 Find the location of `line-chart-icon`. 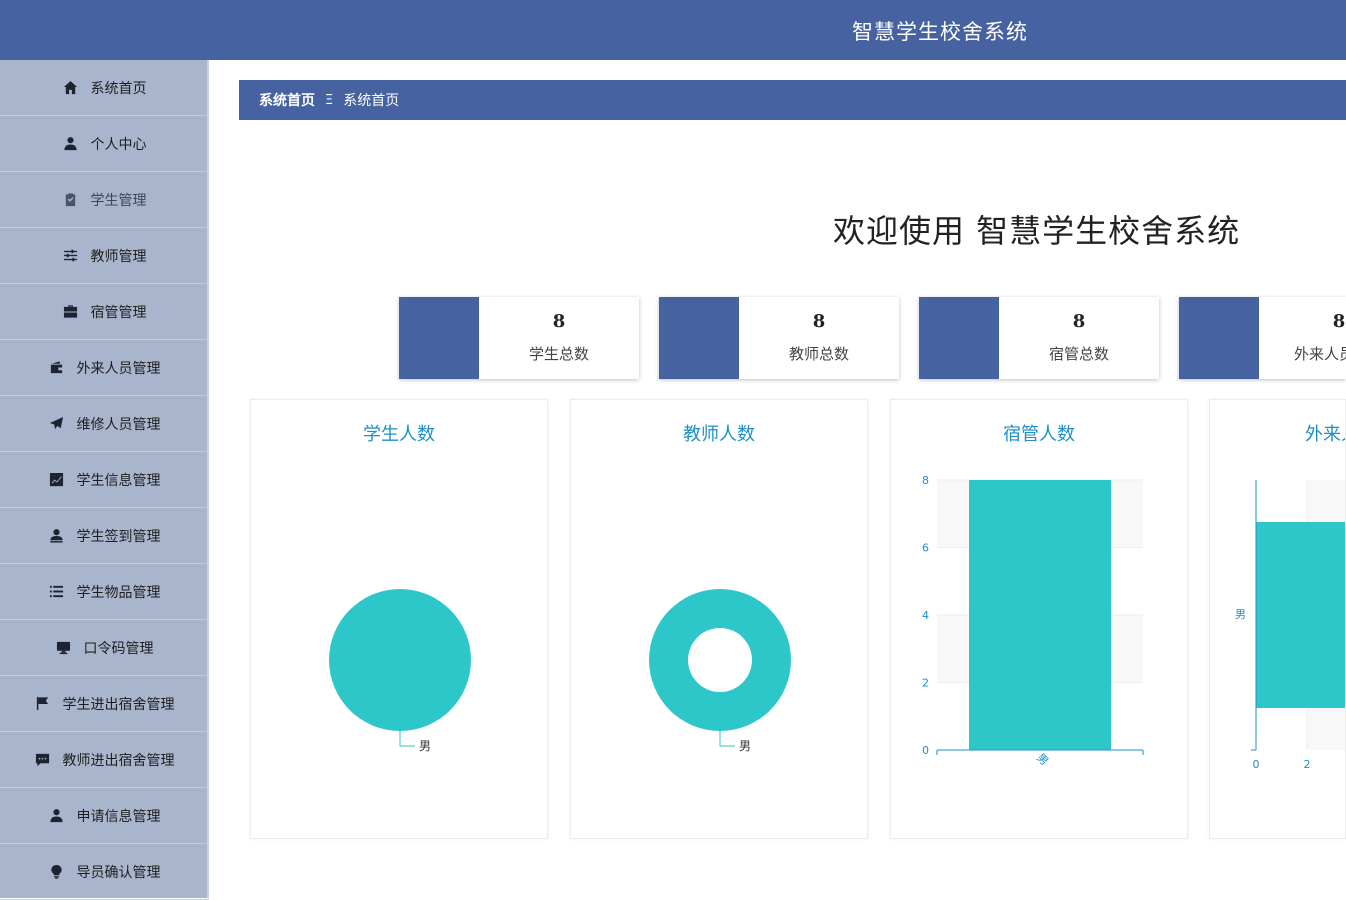

line-chart-icon is located at coordinates (57, 480).